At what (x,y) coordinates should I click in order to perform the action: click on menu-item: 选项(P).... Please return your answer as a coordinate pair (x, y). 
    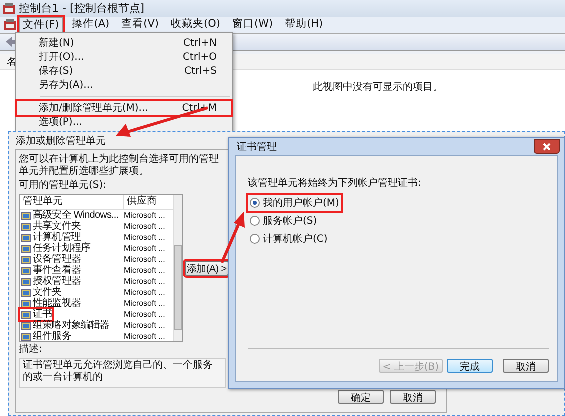
    Looking at the image, I should click on (124, 122).